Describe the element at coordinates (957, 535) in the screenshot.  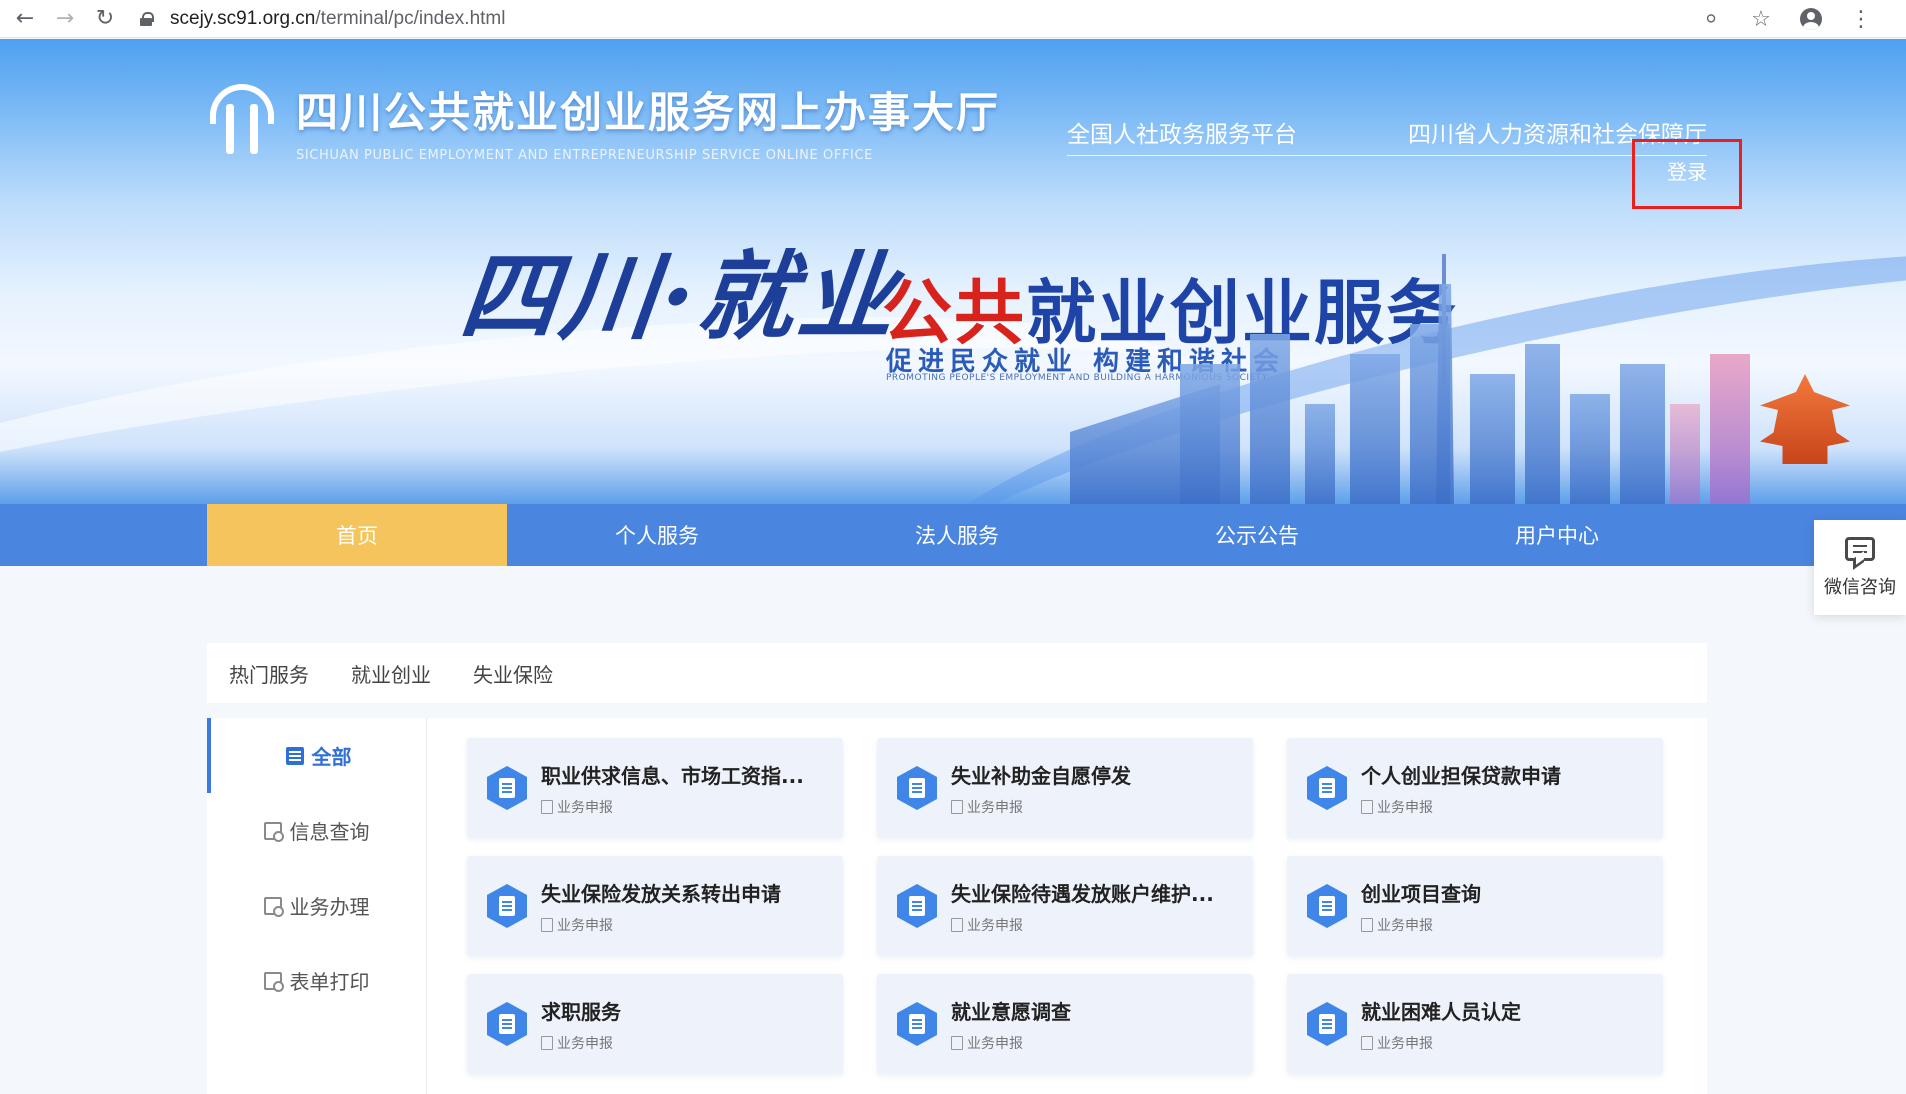
I see `nav-corporate-services: 法人服务` at that location.